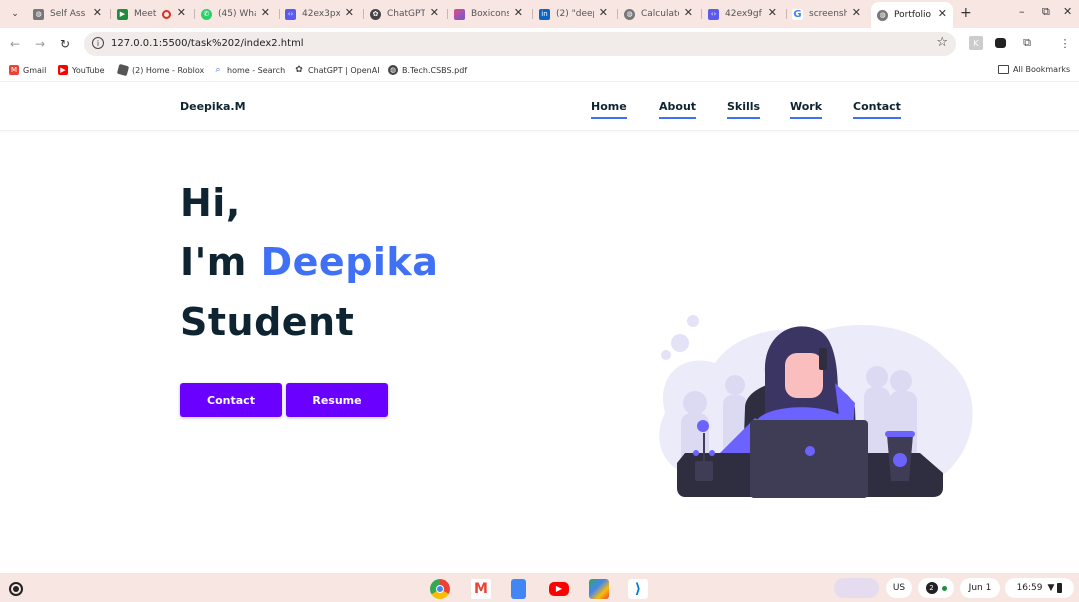  Describe the element at coordinates (804, 375) in the screenshot. I see `face` at that location.